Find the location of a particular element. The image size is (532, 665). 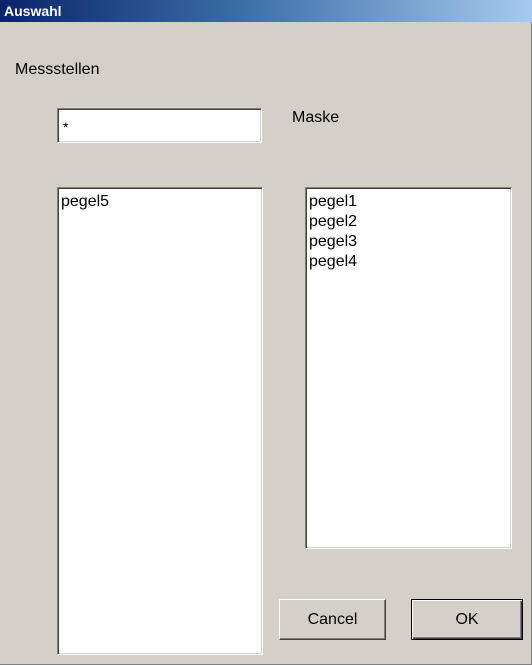

list-item: pegel3 is located at coordinates (408, 242).